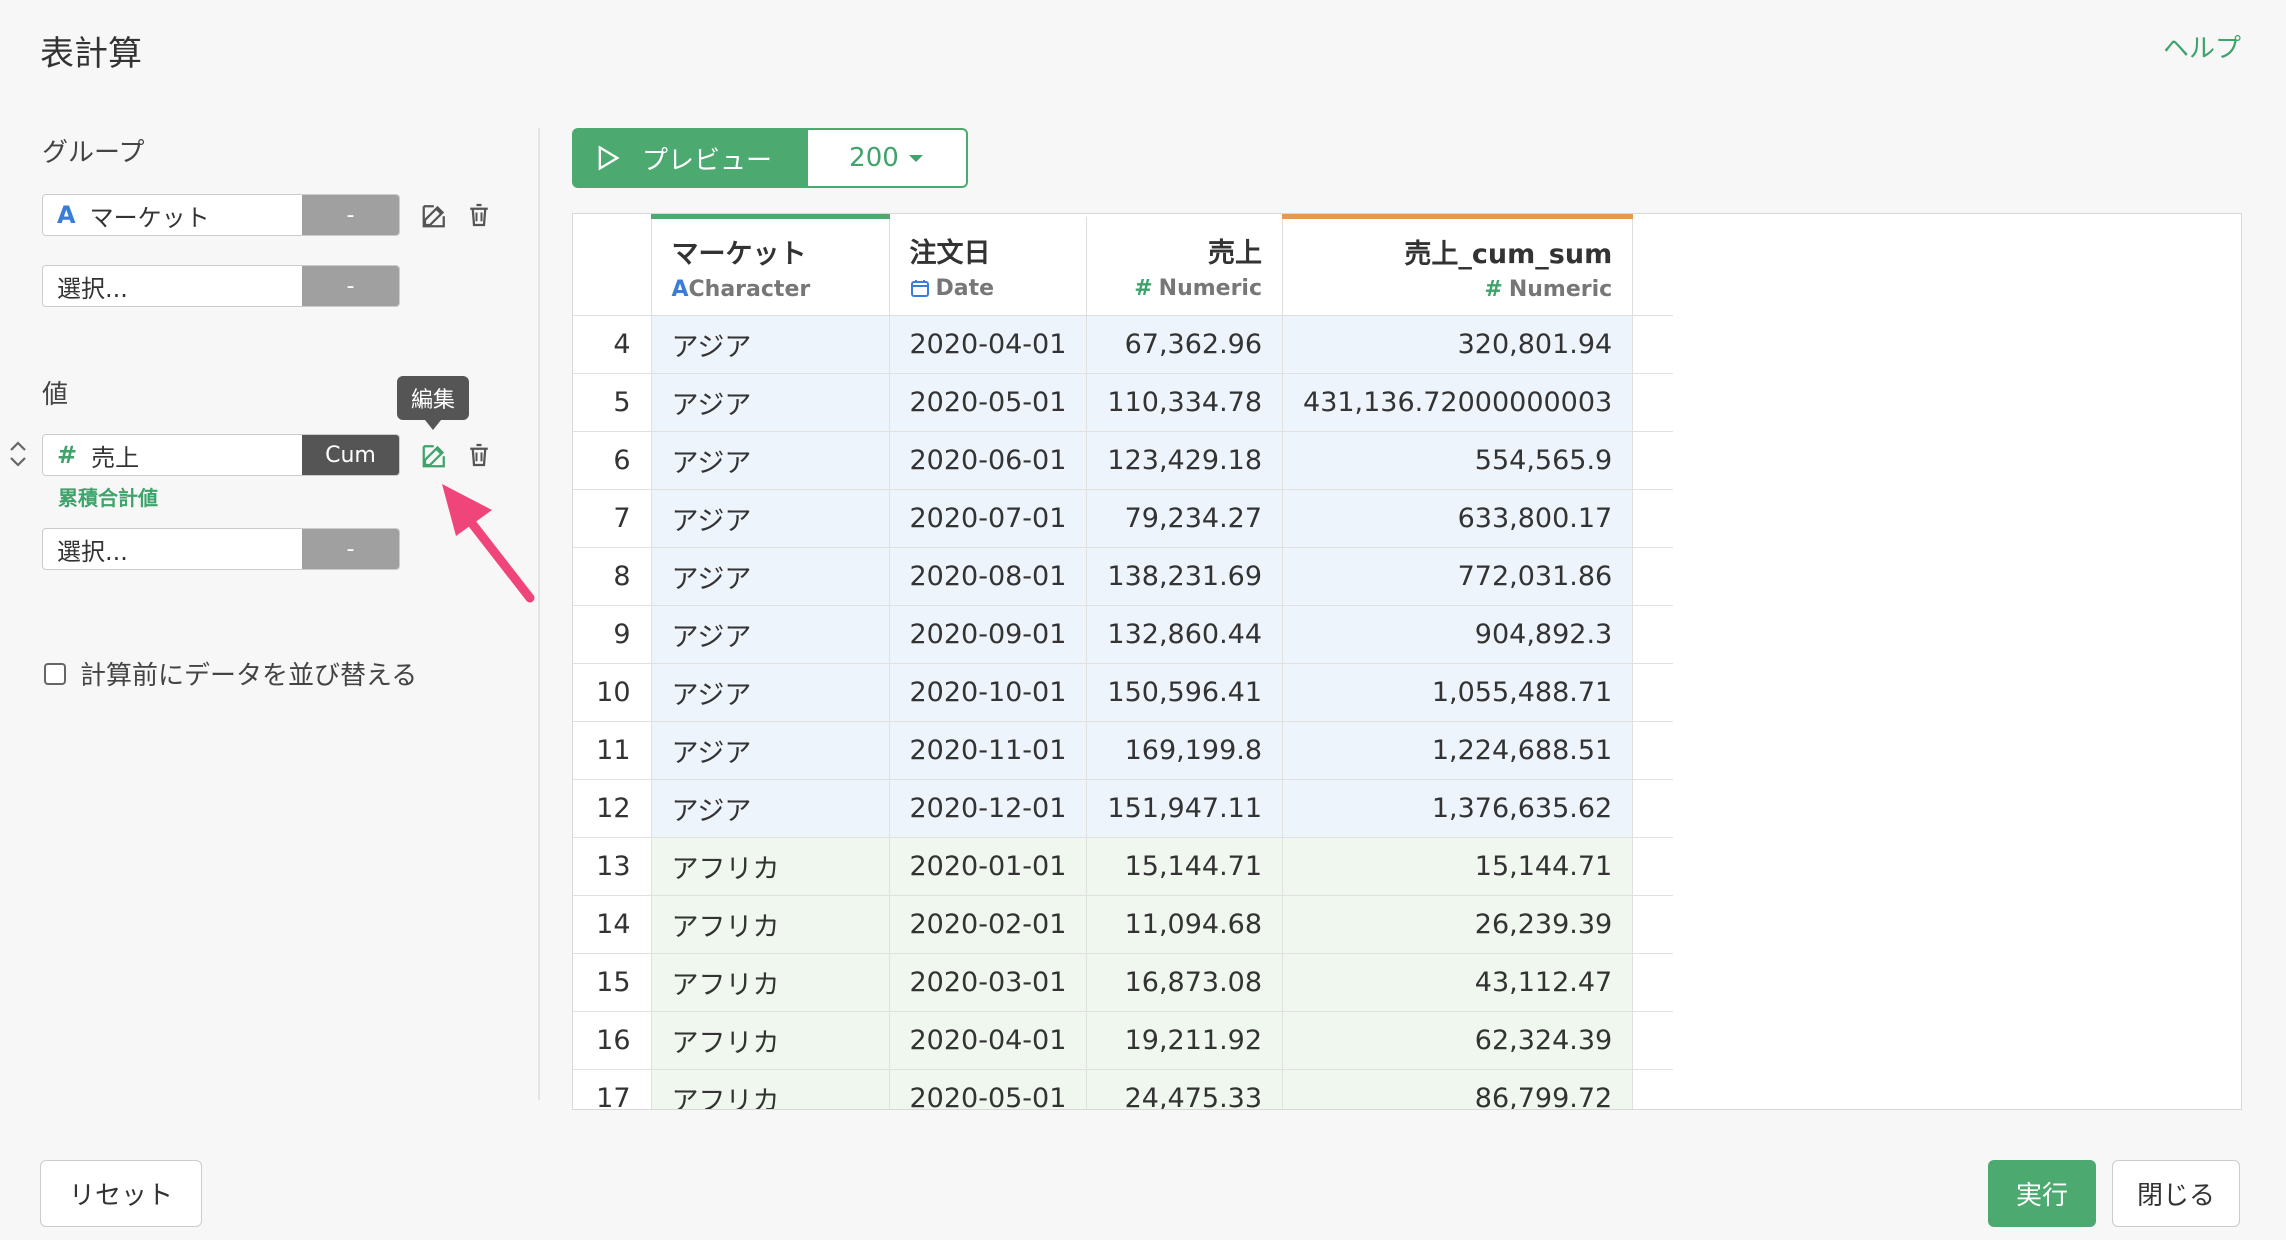 The width and height of the screenshot is (2286, 1240). I want to click on cell-sales: 11,094.68, so click(1185, 924).